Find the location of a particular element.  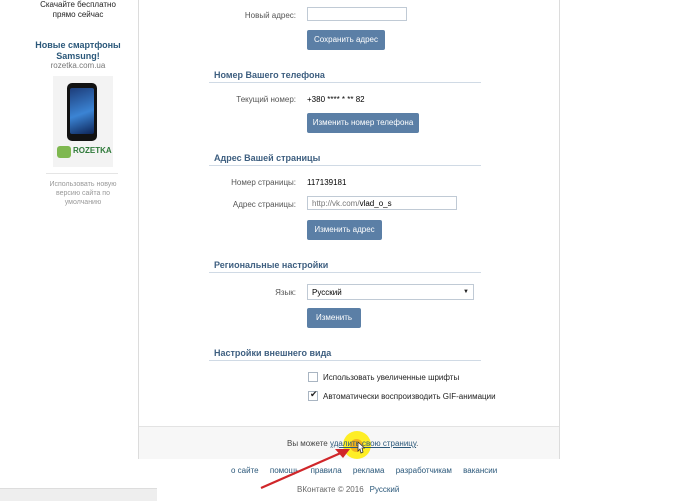

divider is located at coordinates (82, 173).